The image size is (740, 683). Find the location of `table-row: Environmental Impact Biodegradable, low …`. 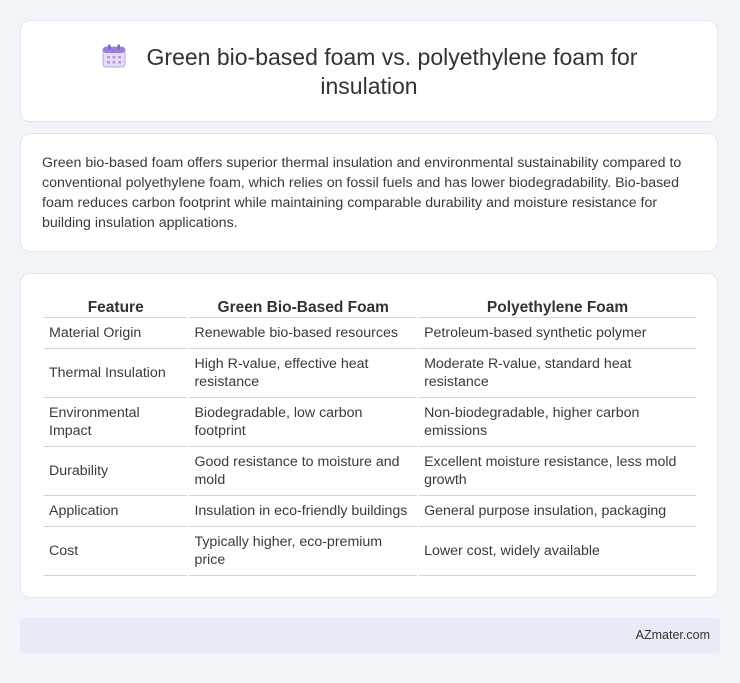

table-row: Environmental Impact Biodegradable, low … is located at coordinates (370, 422).